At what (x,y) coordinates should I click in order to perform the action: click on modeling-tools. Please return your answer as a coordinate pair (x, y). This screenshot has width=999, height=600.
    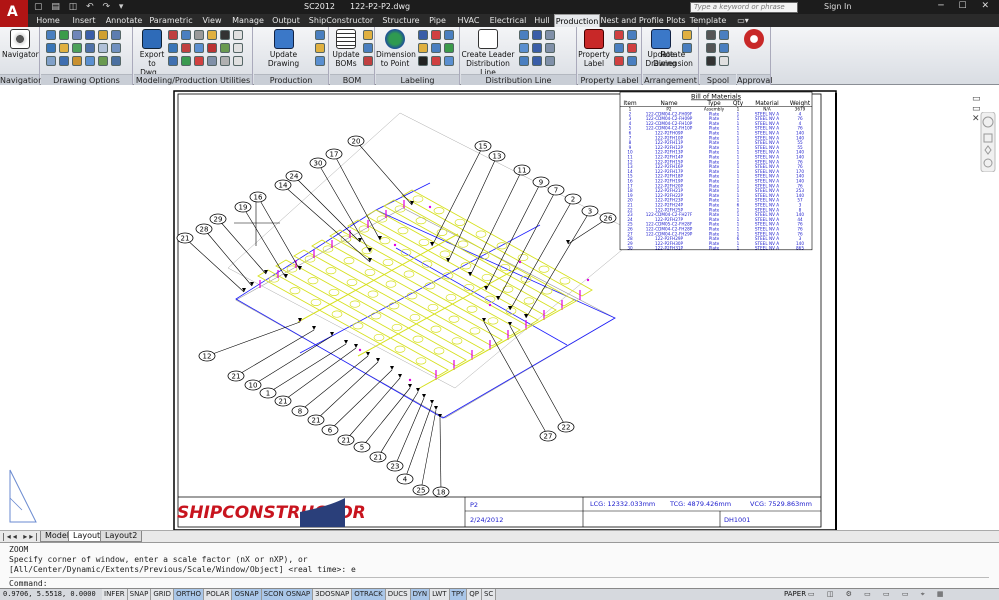
    Looking at the image, I should click on (205, 48).